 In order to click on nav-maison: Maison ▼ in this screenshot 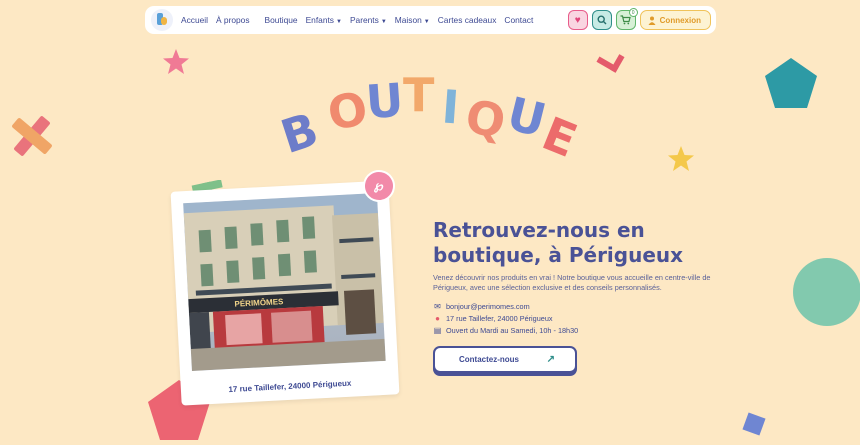, I will do `click(412, 20)`.